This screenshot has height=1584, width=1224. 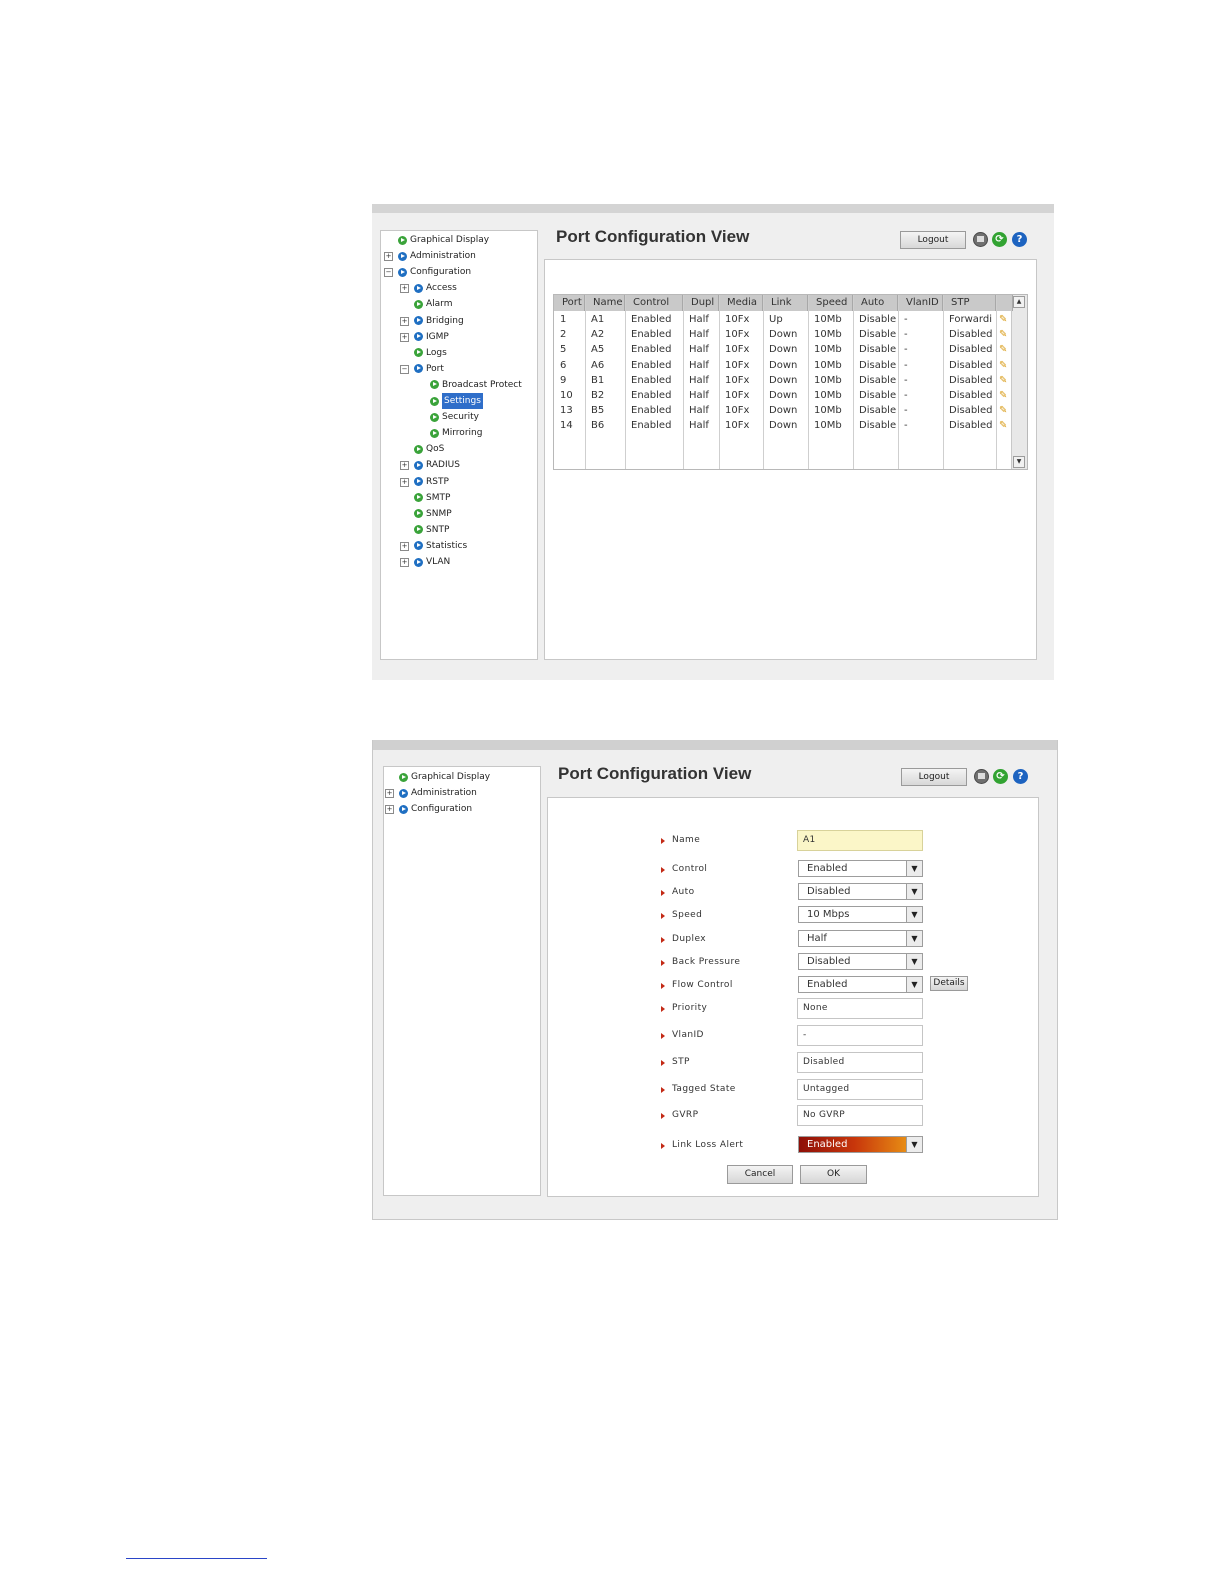 What do you see at coordinates (424, 482) in the screenshot?
I see `tree-item-rstp: + RSTP` at bounding box center [424, 482].